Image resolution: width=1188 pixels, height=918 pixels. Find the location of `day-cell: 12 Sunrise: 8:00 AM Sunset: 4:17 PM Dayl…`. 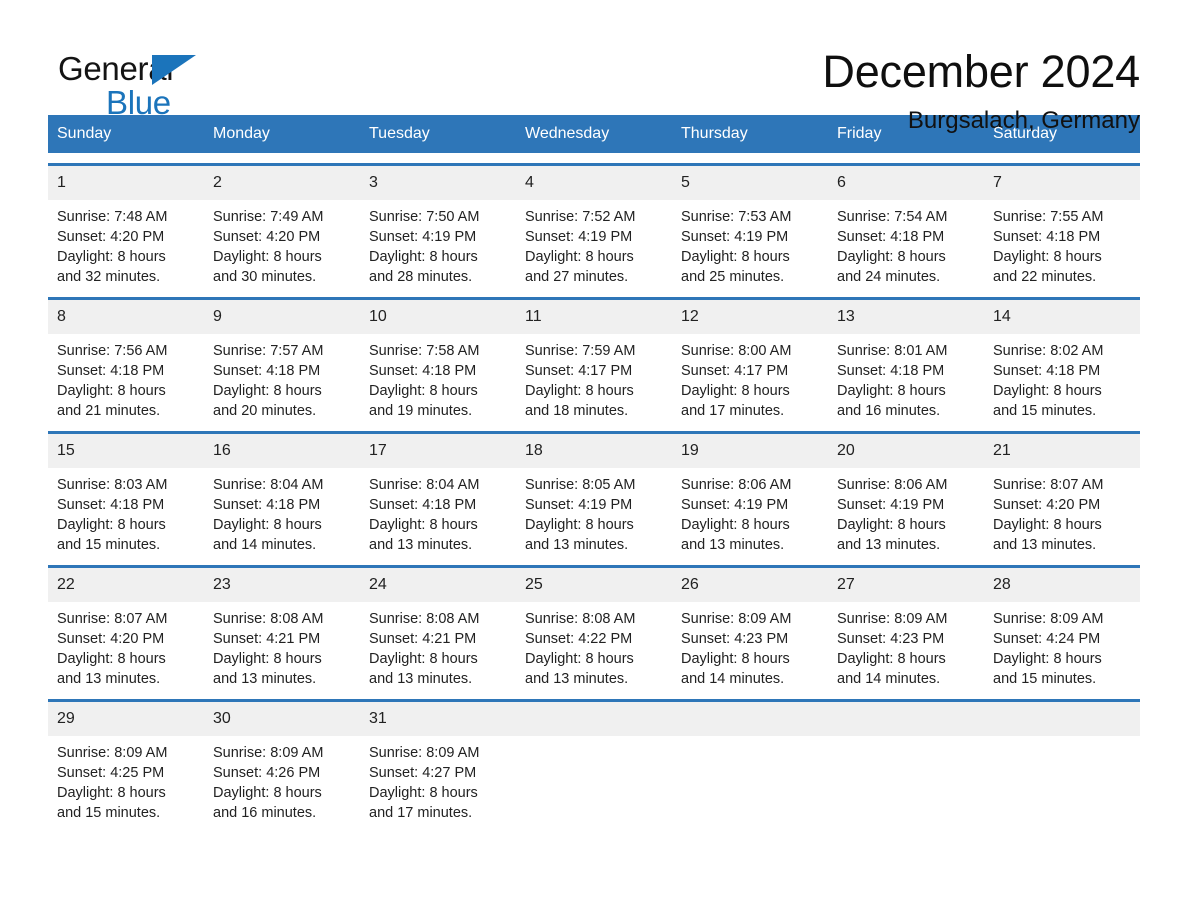

day-cell: 12 Sunrise: 8:00 AM Sunset: 4:17 PM Dayl… is located at coordinates (750, 360).